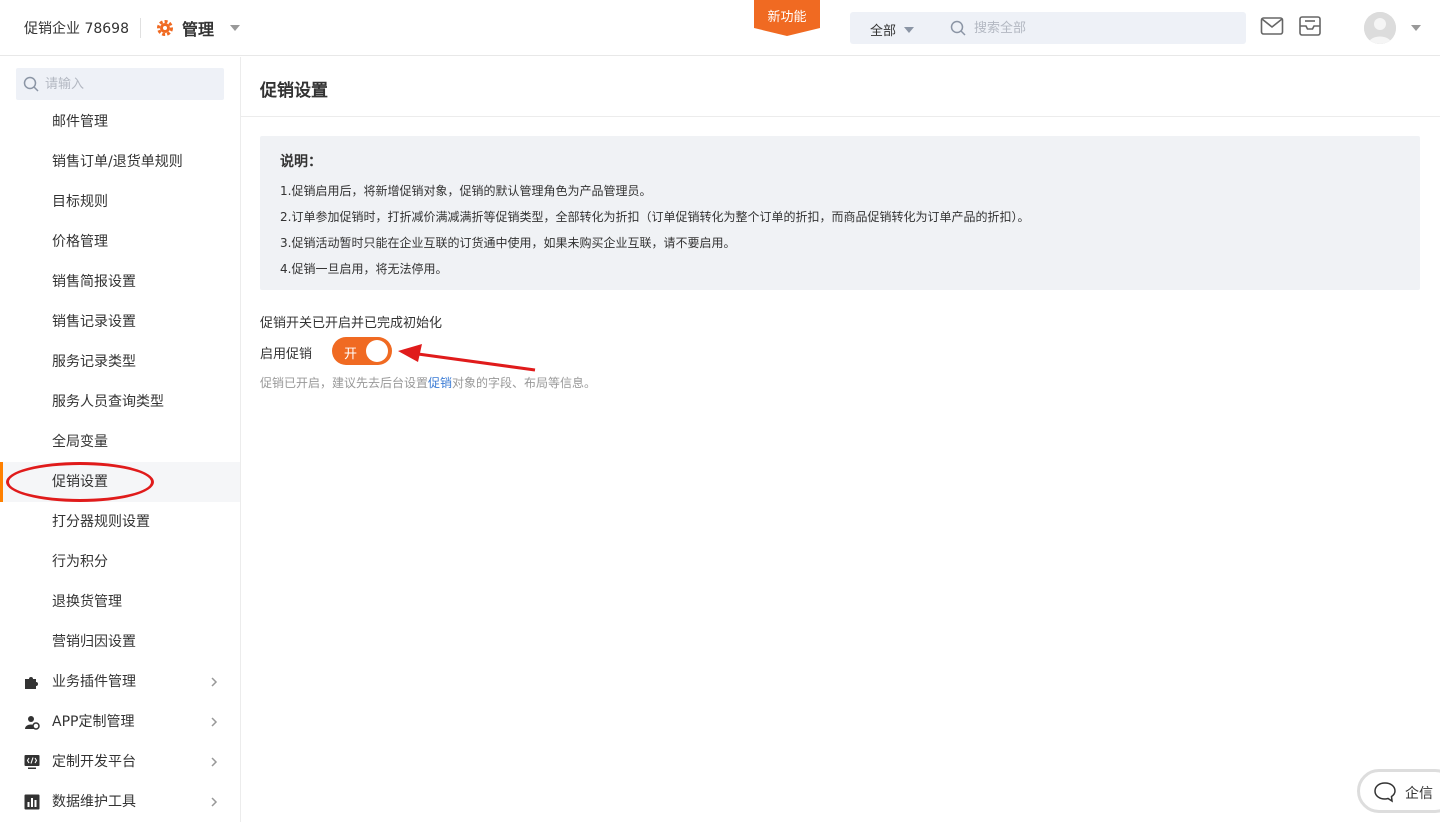 This screenshot has height=822, width=1440. Describe the element at coordinates (120, 362) in the screenshot. I see `sidebar-item-service-record-type: 服务记录类型` at that location.